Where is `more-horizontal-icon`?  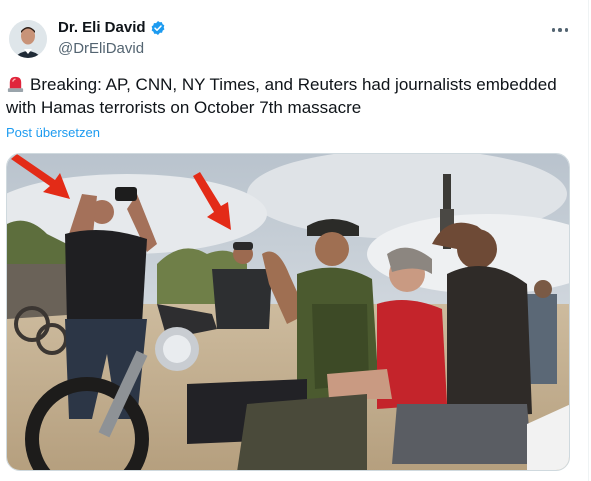
more-horizontal-icon is located at coordinates (553, 30).